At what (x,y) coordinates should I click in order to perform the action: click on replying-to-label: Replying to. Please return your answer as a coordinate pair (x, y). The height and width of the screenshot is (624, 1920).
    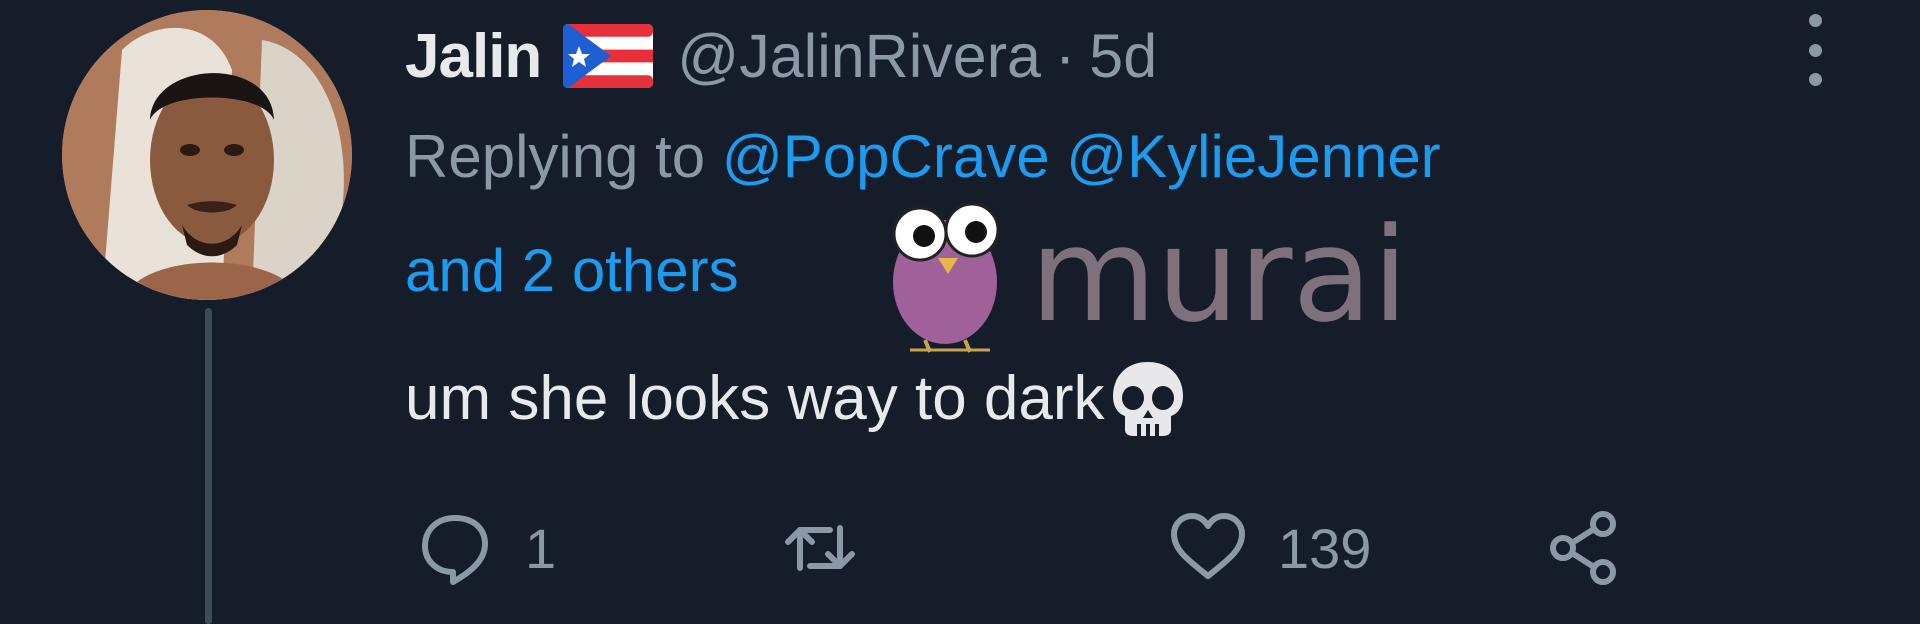
    Looking at the image, I should click on (563, 156).